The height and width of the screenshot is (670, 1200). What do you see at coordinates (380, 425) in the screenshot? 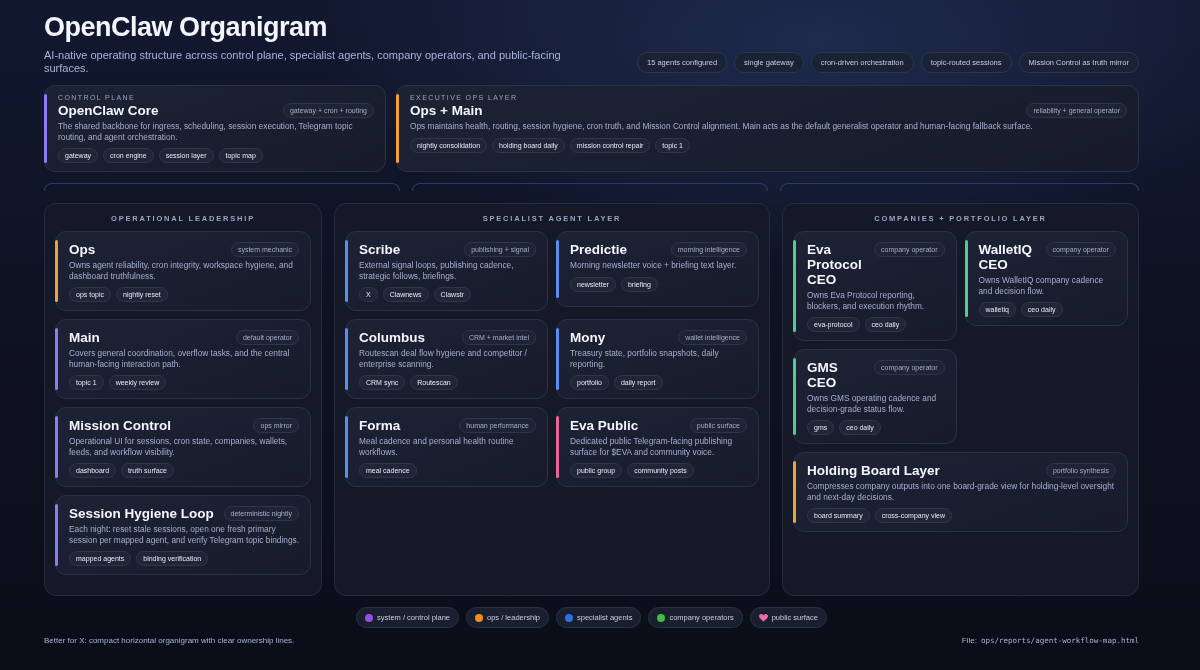
I see `card-title: Forma` at bounding box center [380, 425].